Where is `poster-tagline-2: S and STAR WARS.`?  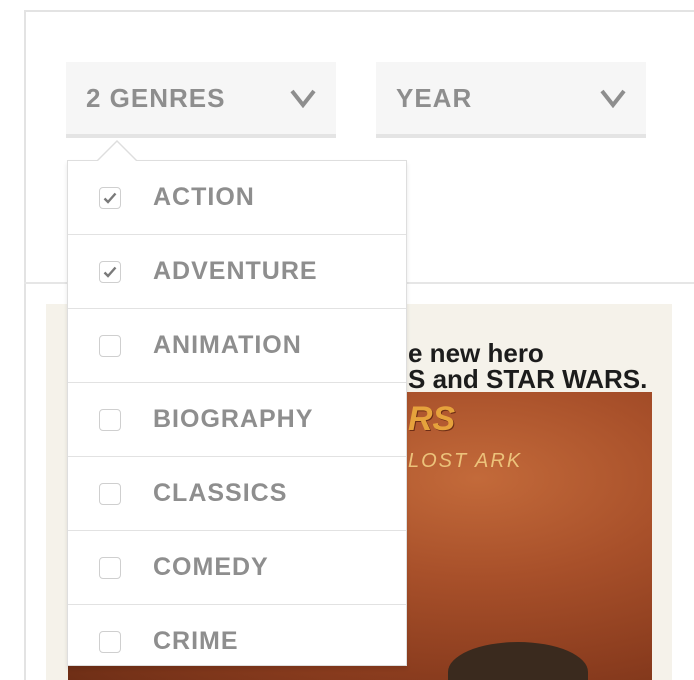
poster-tagline-2: S and STAR WARS. is located at coordinates (528, 379).